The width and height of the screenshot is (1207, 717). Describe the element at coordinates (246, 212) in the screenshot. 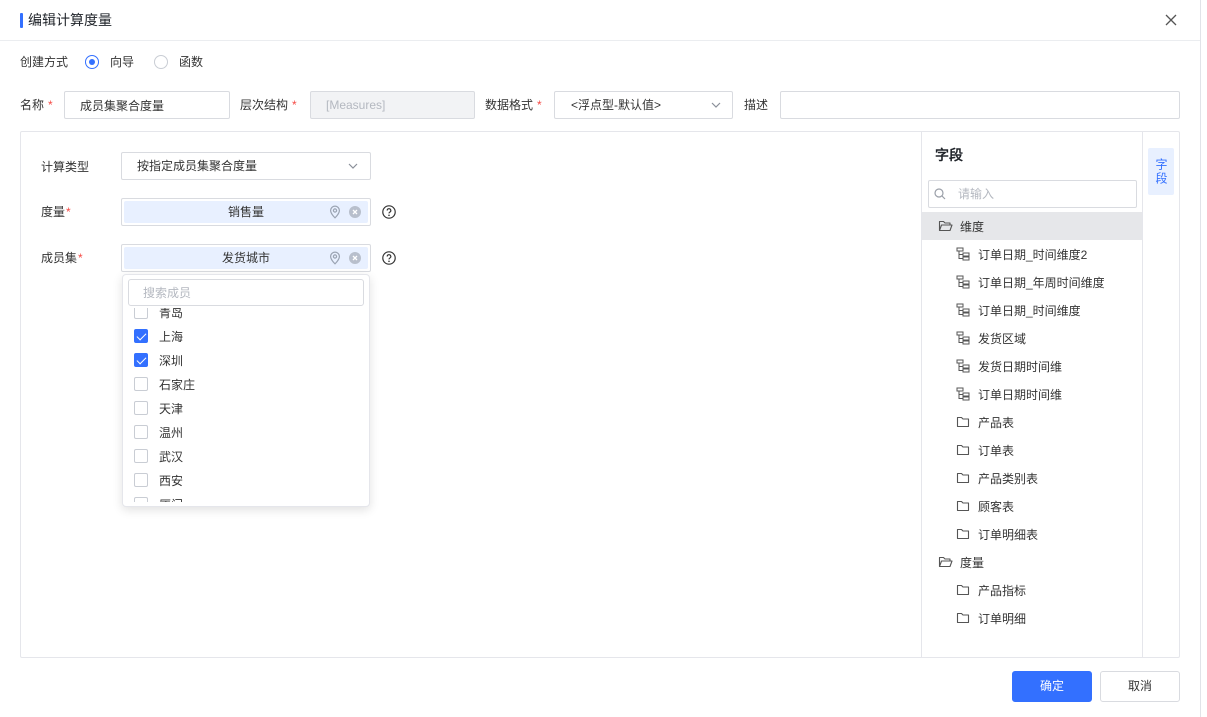

I see `measure-select: 销售量` at that location.